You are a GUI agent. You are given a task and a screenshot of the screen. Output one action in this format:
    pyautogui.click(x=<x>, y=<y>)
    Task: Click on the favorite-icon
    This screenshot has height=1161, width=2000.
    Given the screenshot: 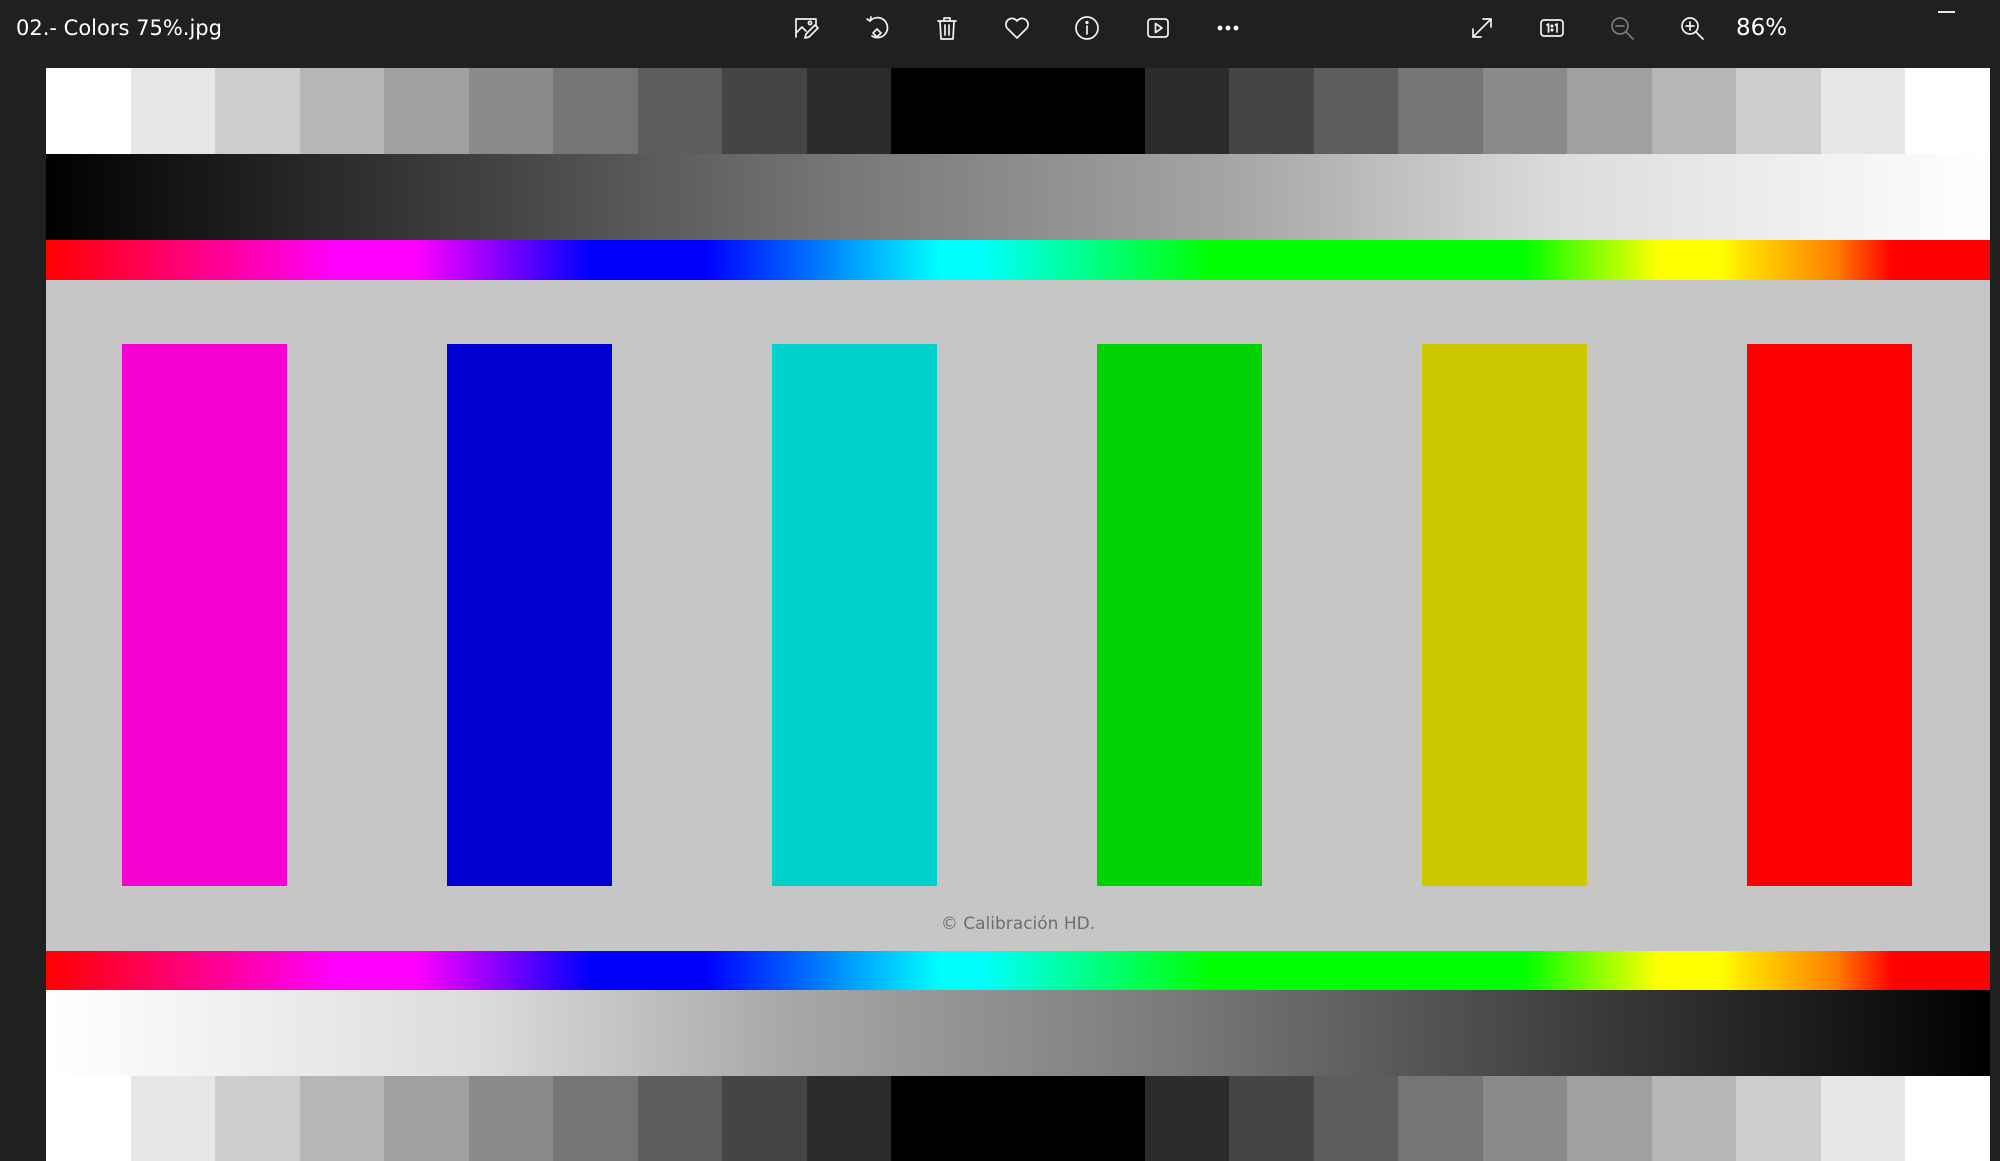 What is the action you would take?
    pyautogui.click(x=1017, y=28)
    